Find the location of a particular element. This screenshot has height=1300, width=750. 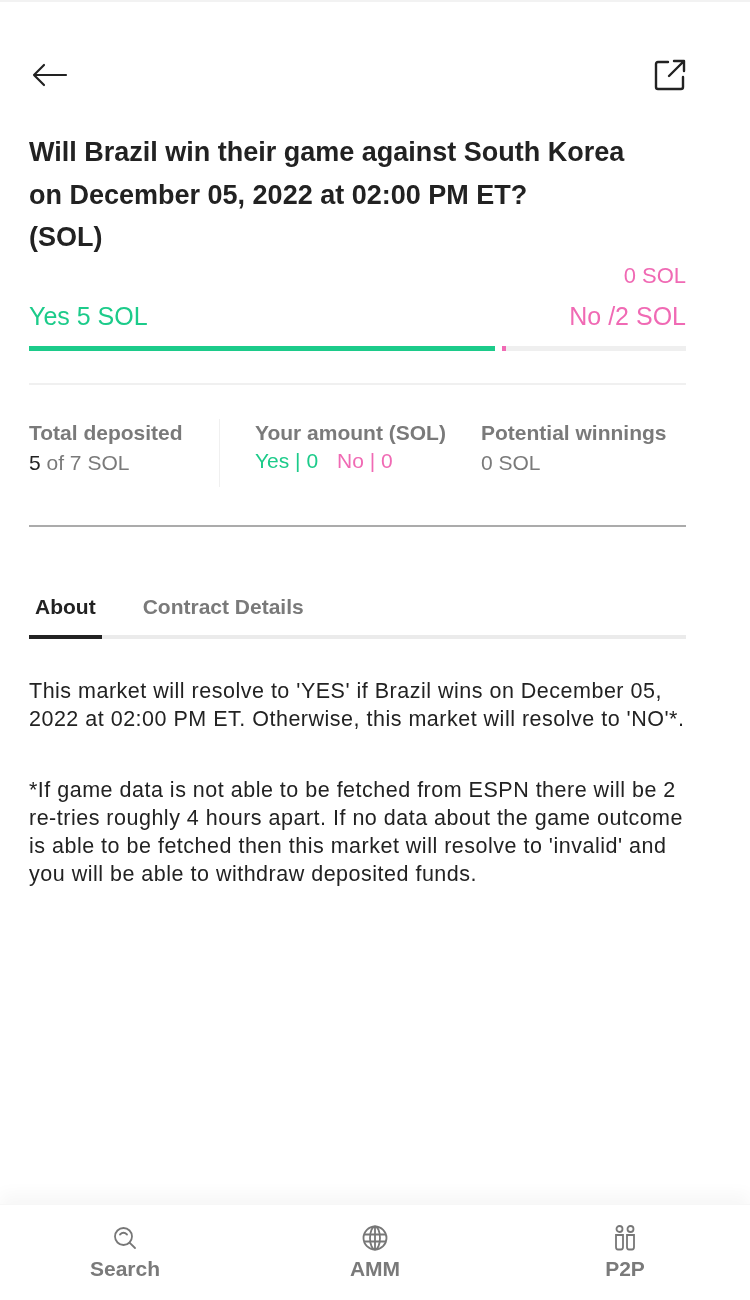

nav-item: AMM is located at coordinates (375, 1252).